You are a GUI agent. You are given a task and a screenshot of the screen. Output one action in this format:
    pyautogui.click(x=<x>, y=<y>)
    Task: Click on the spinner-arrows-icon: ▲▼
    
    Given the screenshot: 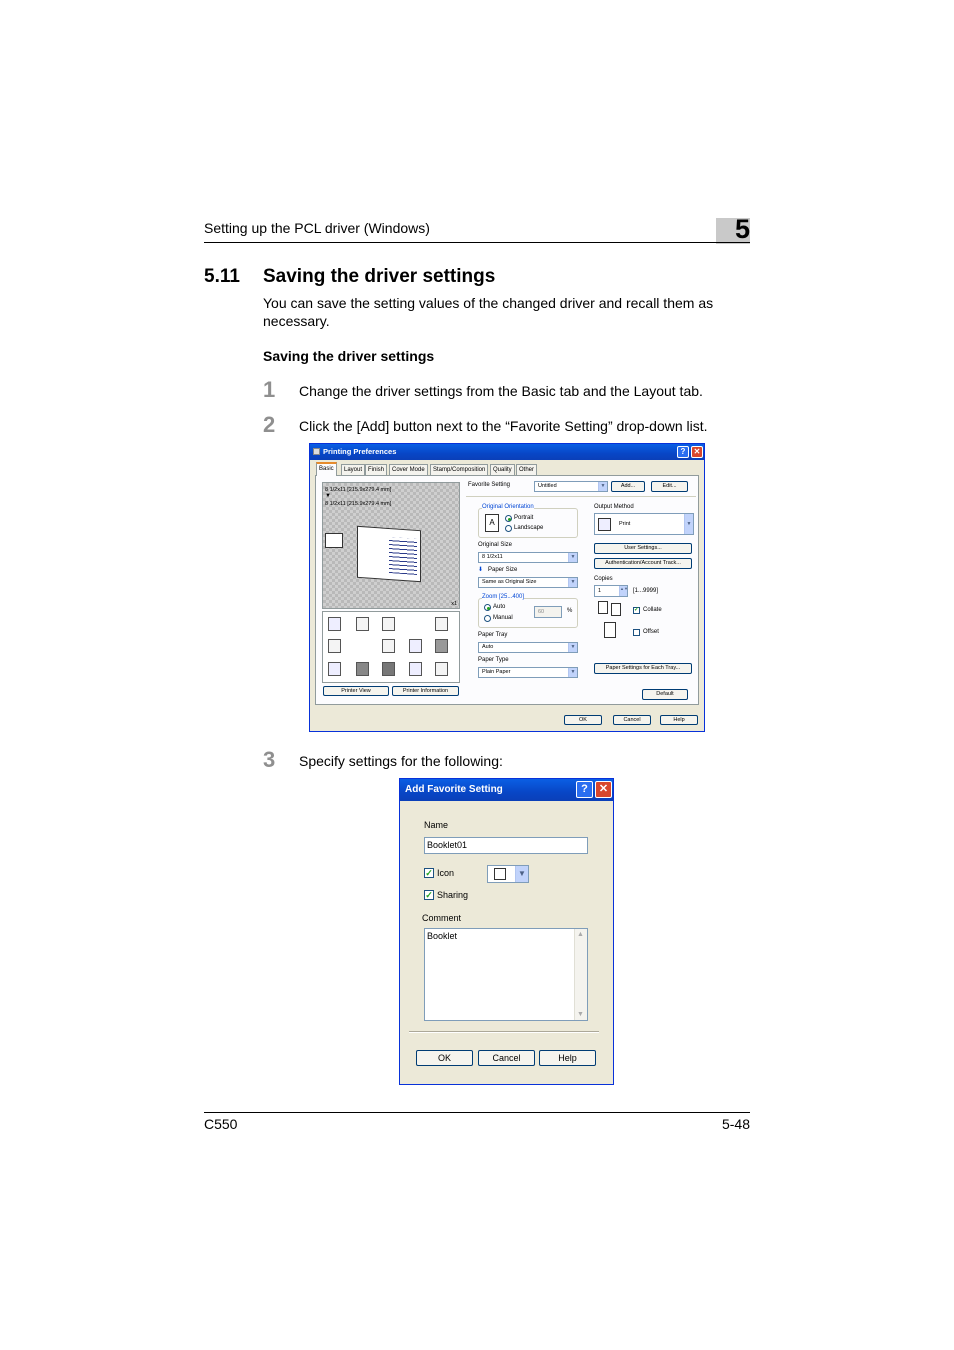 What is the action you would take?
    pyautogui.click(x=623, y=591)
    